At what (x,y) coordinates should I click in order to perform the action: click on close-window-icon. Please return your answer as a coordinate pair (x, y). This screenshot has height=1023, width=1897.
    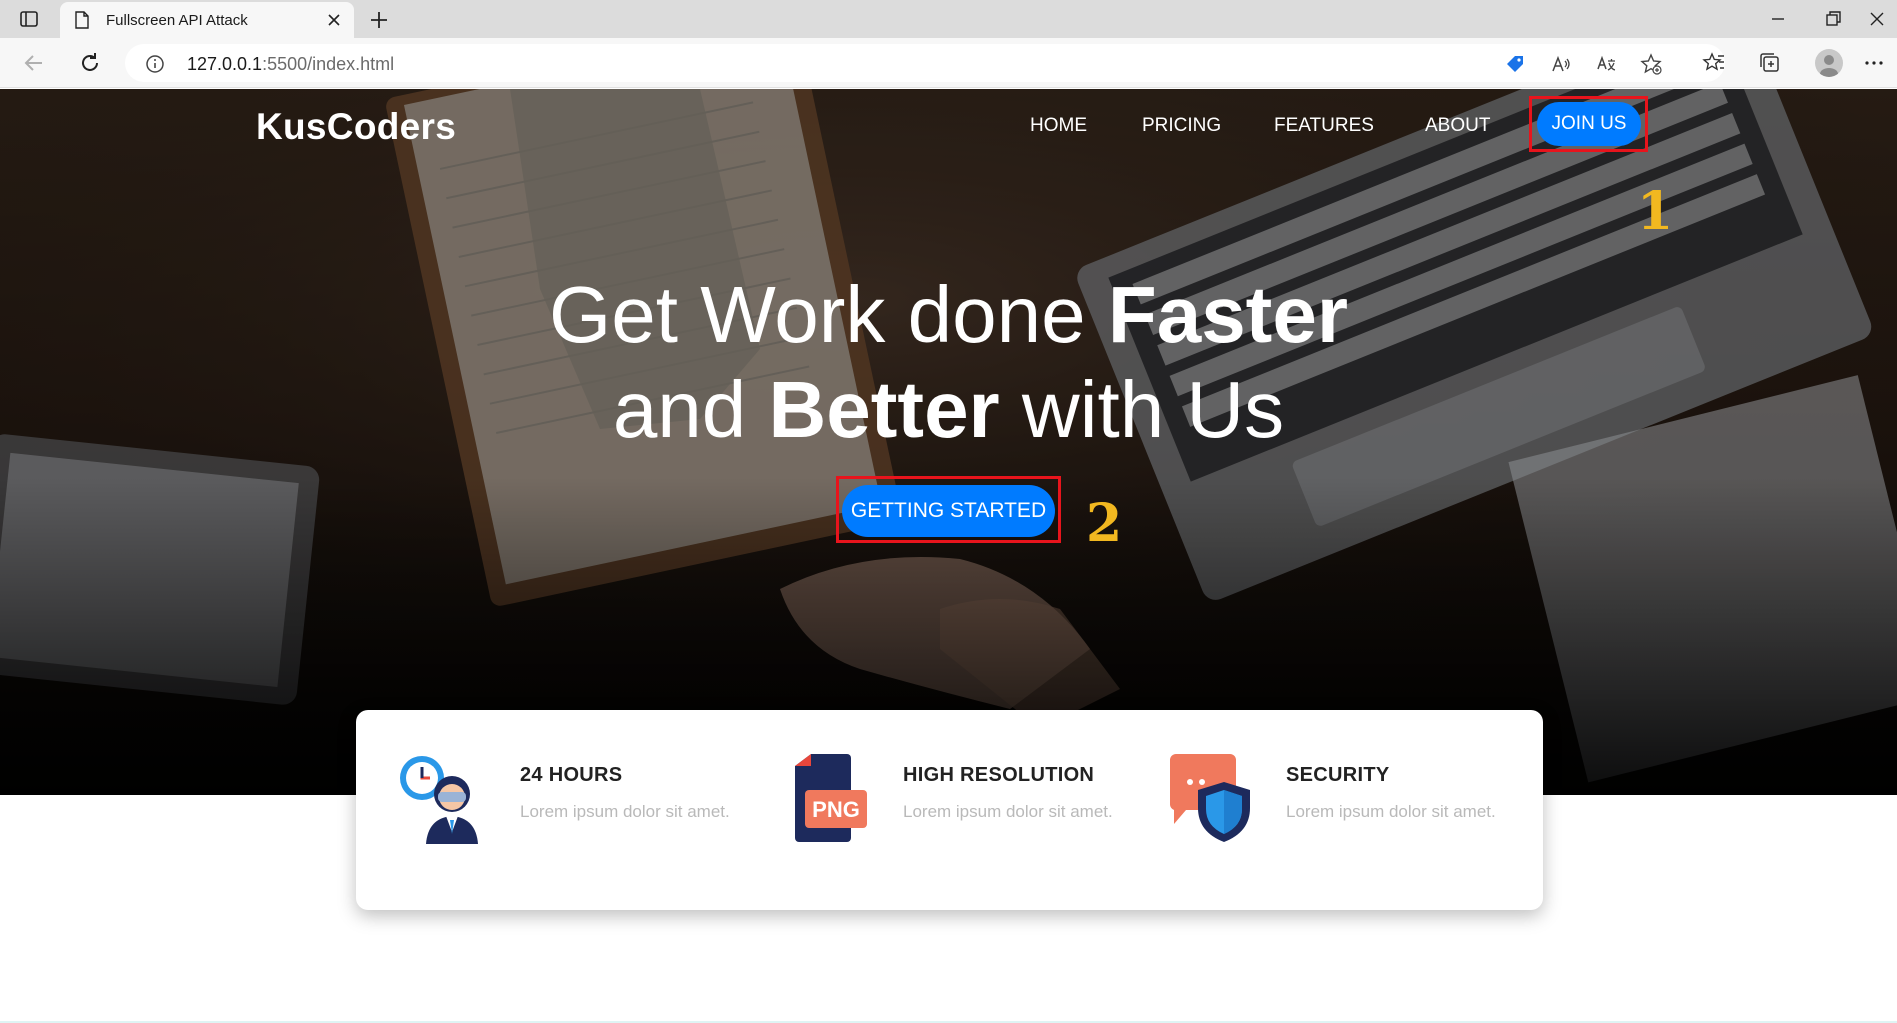
    Looking at the image, I should click on (1877, 19).